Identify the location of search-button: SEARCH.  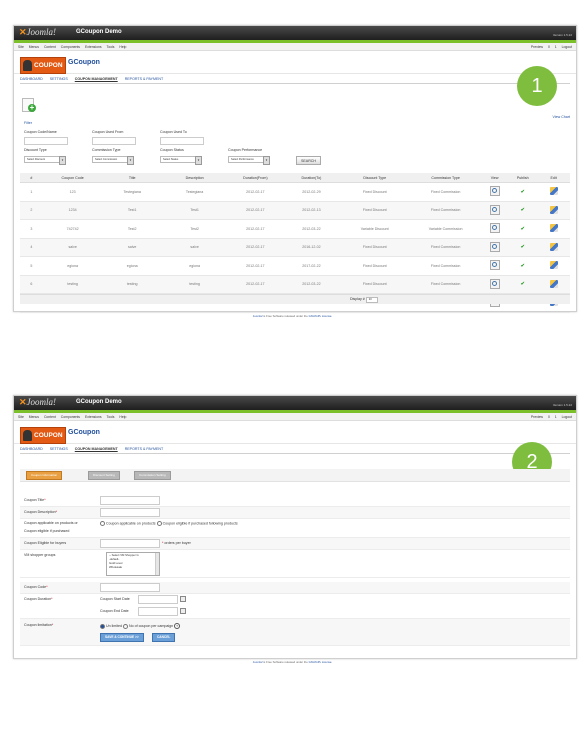
(308, 160).